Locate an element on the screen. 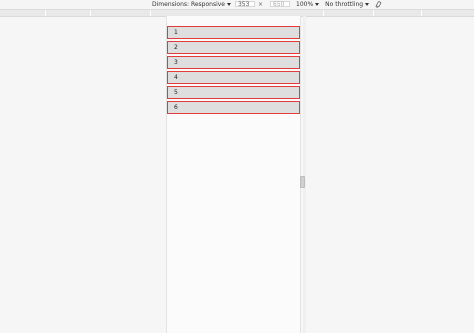 This screenshot has width=474, height=333. zoom-dropdown: 100% is located at coordinates (308, 4).